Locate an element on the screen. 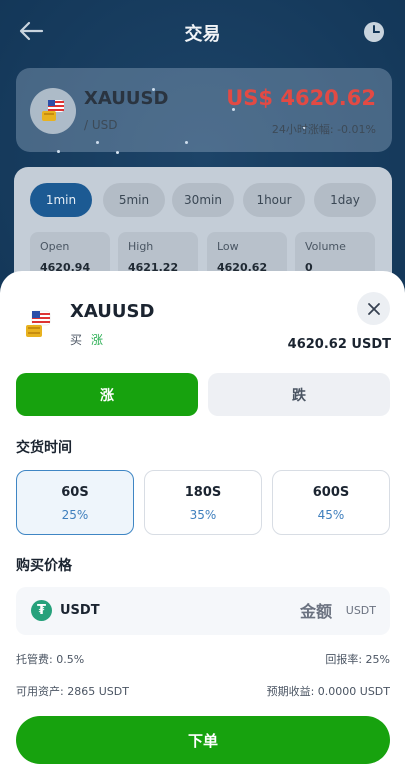 The width and height of the screenshot is (405, 782). order-side: 买 is located at coordinates (76, 340).